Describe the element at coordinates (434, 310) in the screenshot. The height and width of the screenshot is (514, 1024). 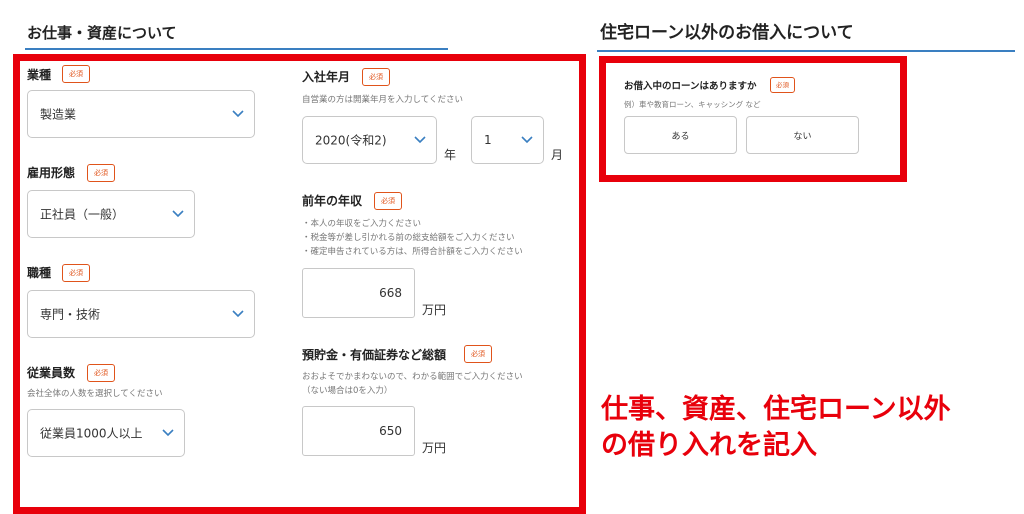
I see `annual-income-unit: 万円` at that location.